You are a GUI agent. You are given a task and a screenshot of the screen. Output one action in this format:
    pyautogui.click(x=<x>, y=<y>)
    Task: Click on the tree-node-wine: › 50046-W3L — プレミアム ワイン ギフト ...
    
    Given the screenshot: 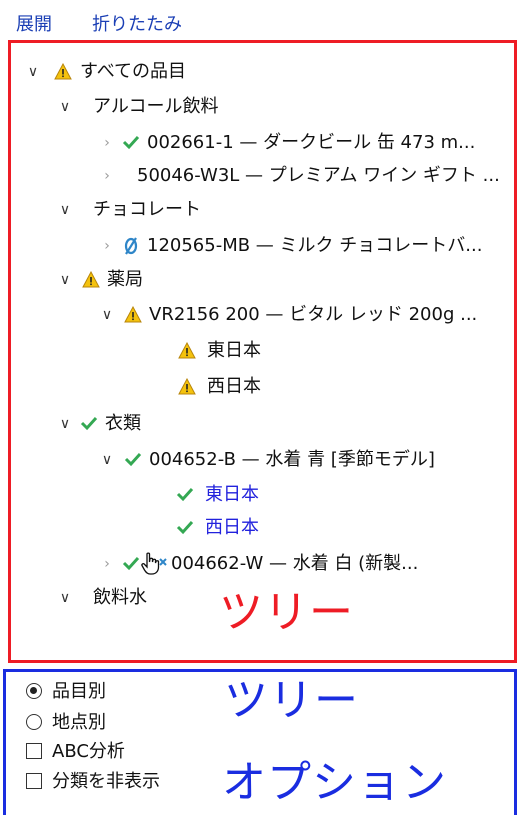 What is the action you would take?
    pyautogui.click(x=306, y=176)
    